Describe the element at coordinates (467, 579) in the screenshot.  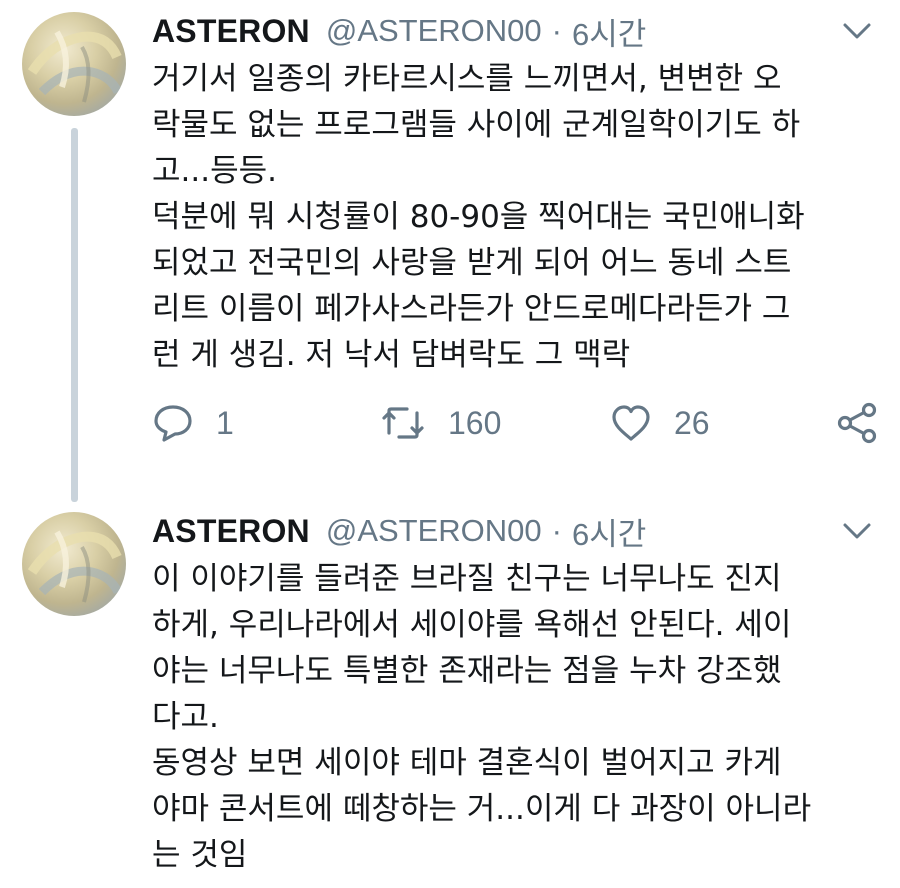
I see `tweet-text-line: 이 이야기를 들려준 브라질 친구는 너무나도 진지` at that location.